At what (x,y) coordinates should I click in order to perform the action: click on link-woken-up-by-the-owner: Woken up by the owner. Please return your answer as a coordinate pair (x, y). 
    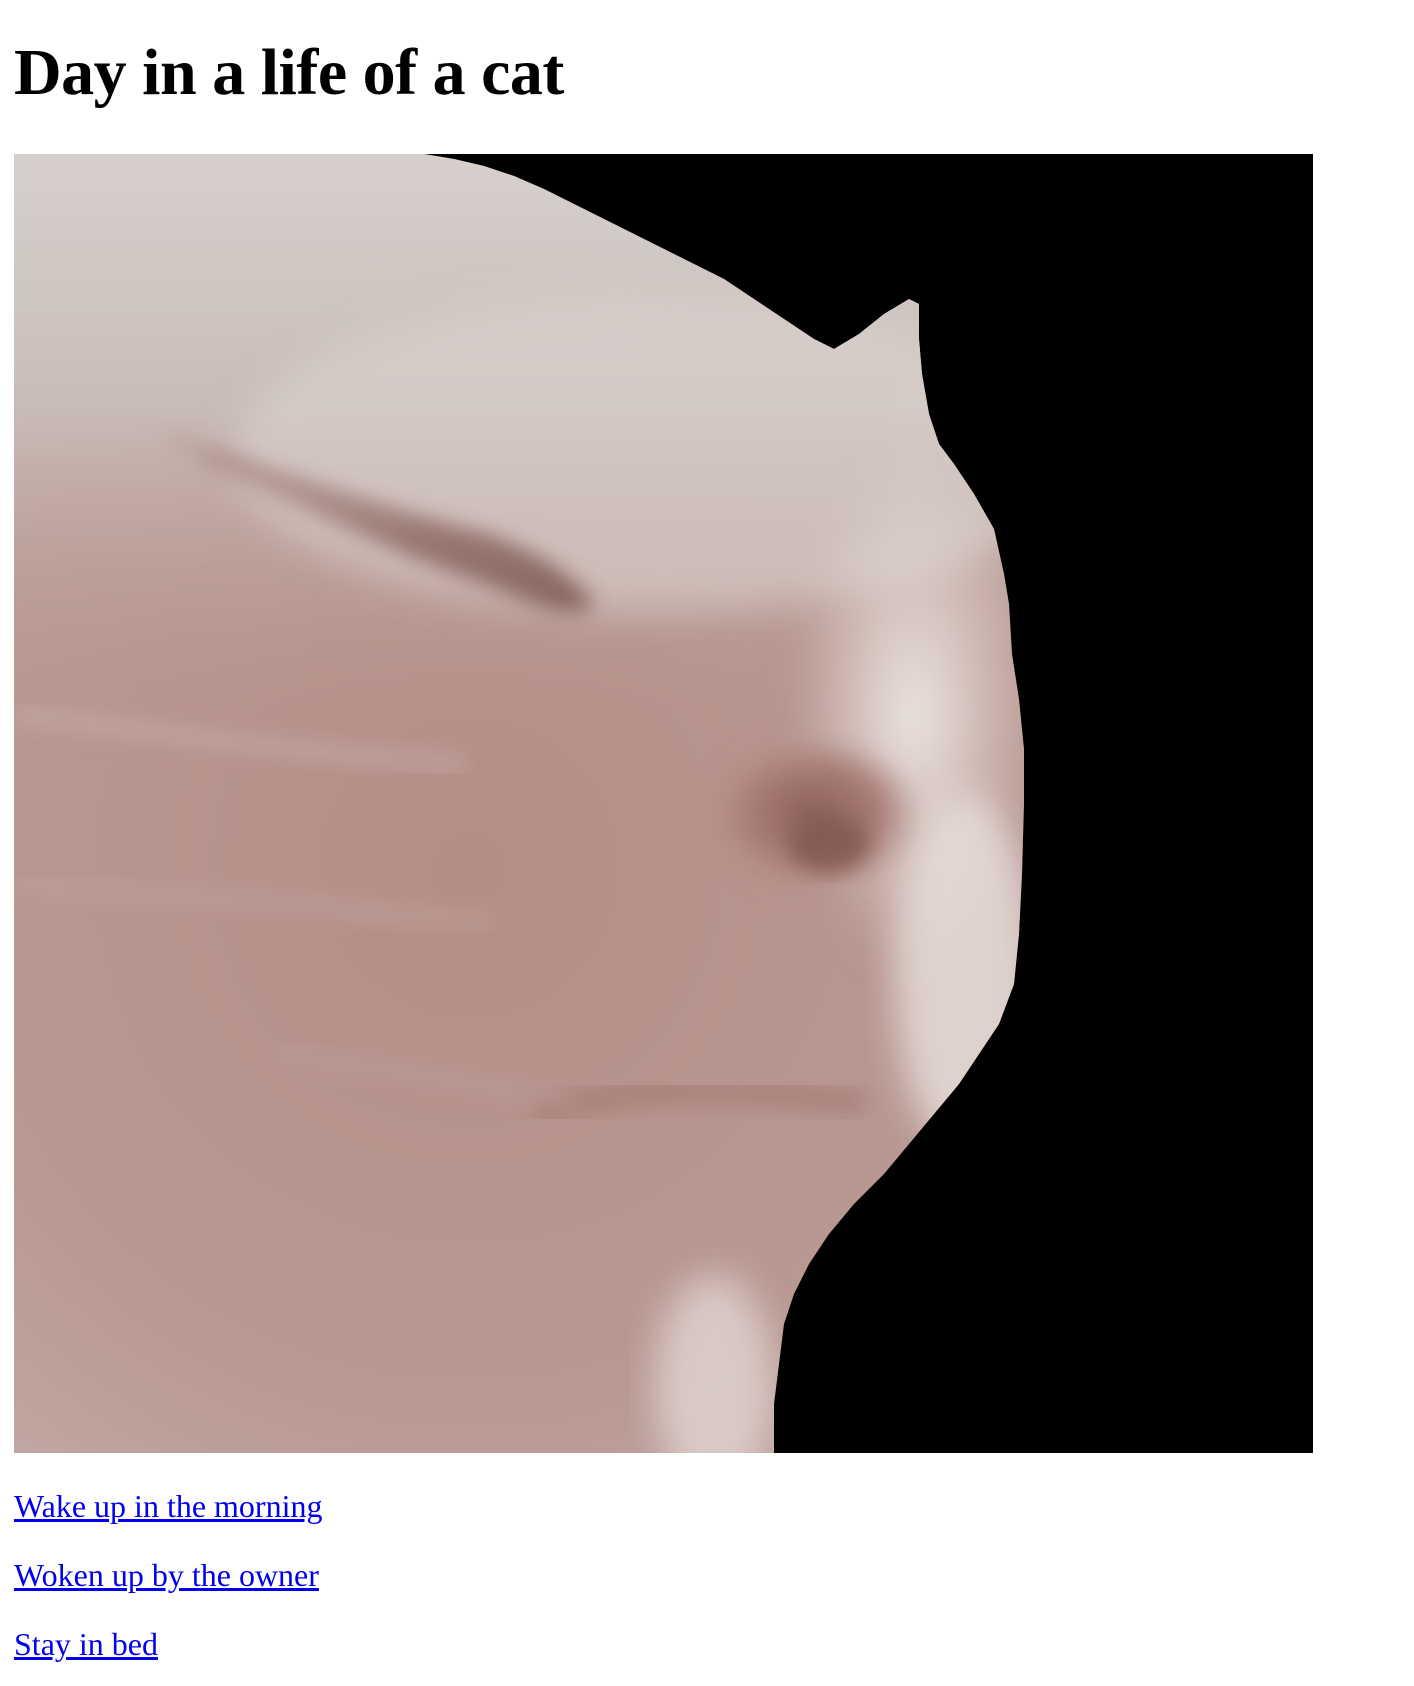
    Looking at the image, I should click on (166, 1575).